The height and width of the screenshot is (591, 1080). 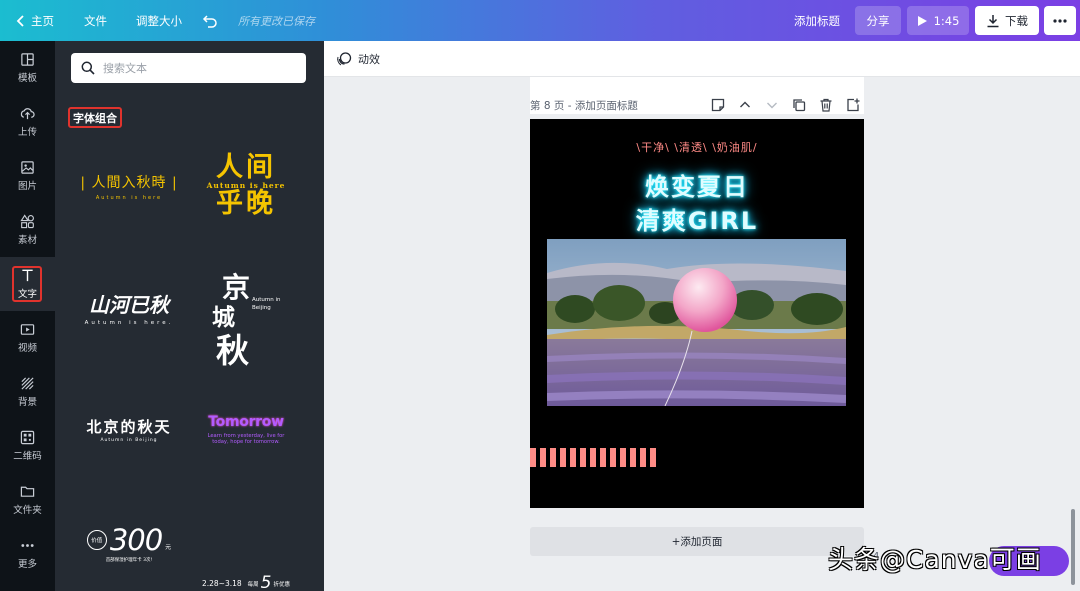 What do you see at coordinates (27, 446) in the screenshot?
I see `rail-item-qr-code: 二维码` at bounding box center [27, 446].